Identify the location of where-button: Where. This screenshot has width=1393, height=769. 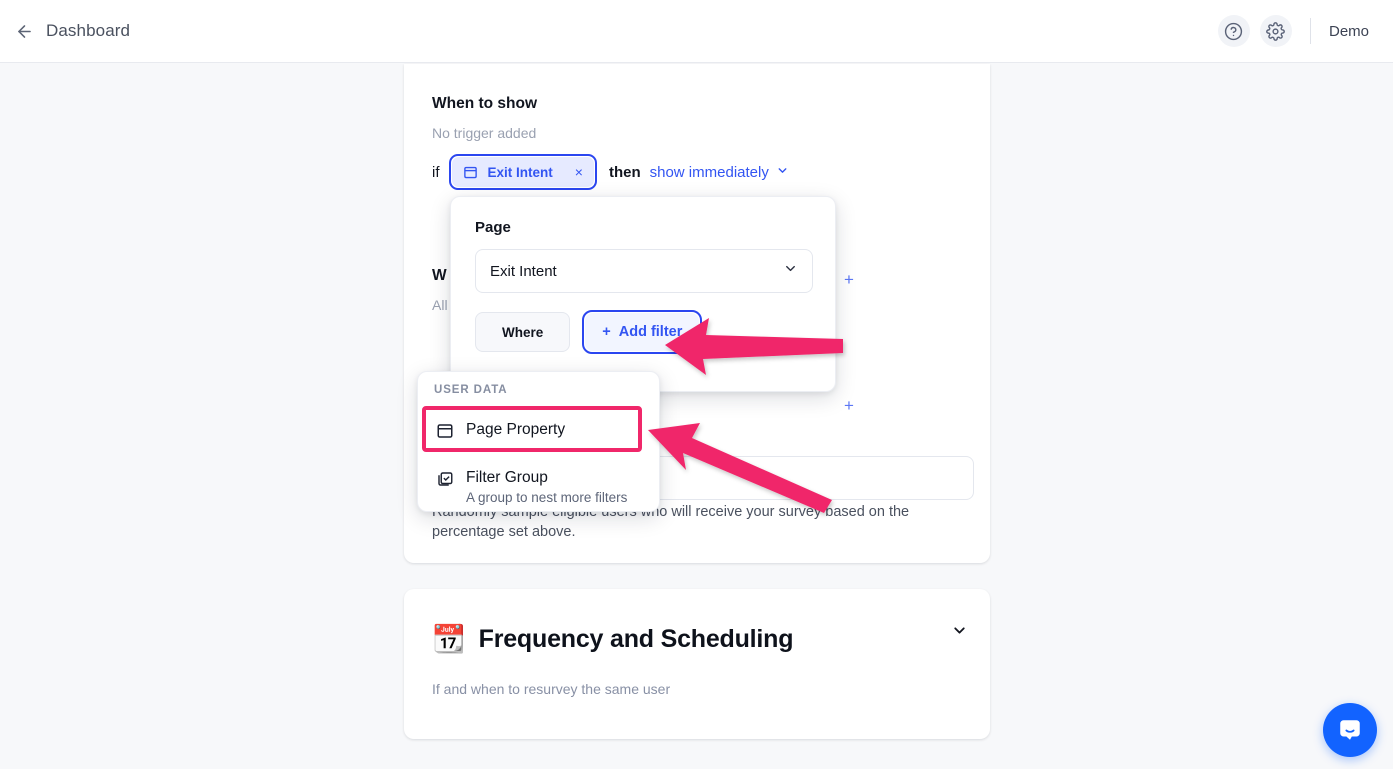
(523, 332).